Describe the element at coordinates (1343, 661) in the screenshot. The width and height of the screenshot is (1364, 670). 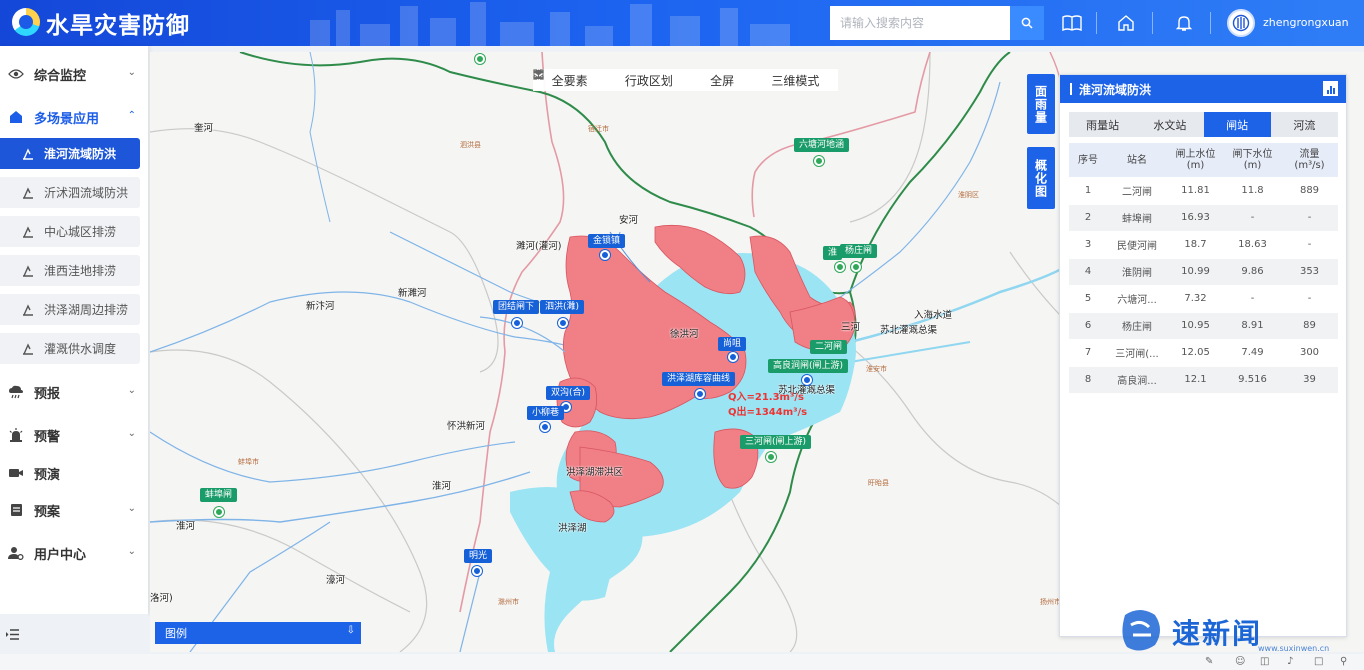
I see `zoom-icon: ⚲` at that location.